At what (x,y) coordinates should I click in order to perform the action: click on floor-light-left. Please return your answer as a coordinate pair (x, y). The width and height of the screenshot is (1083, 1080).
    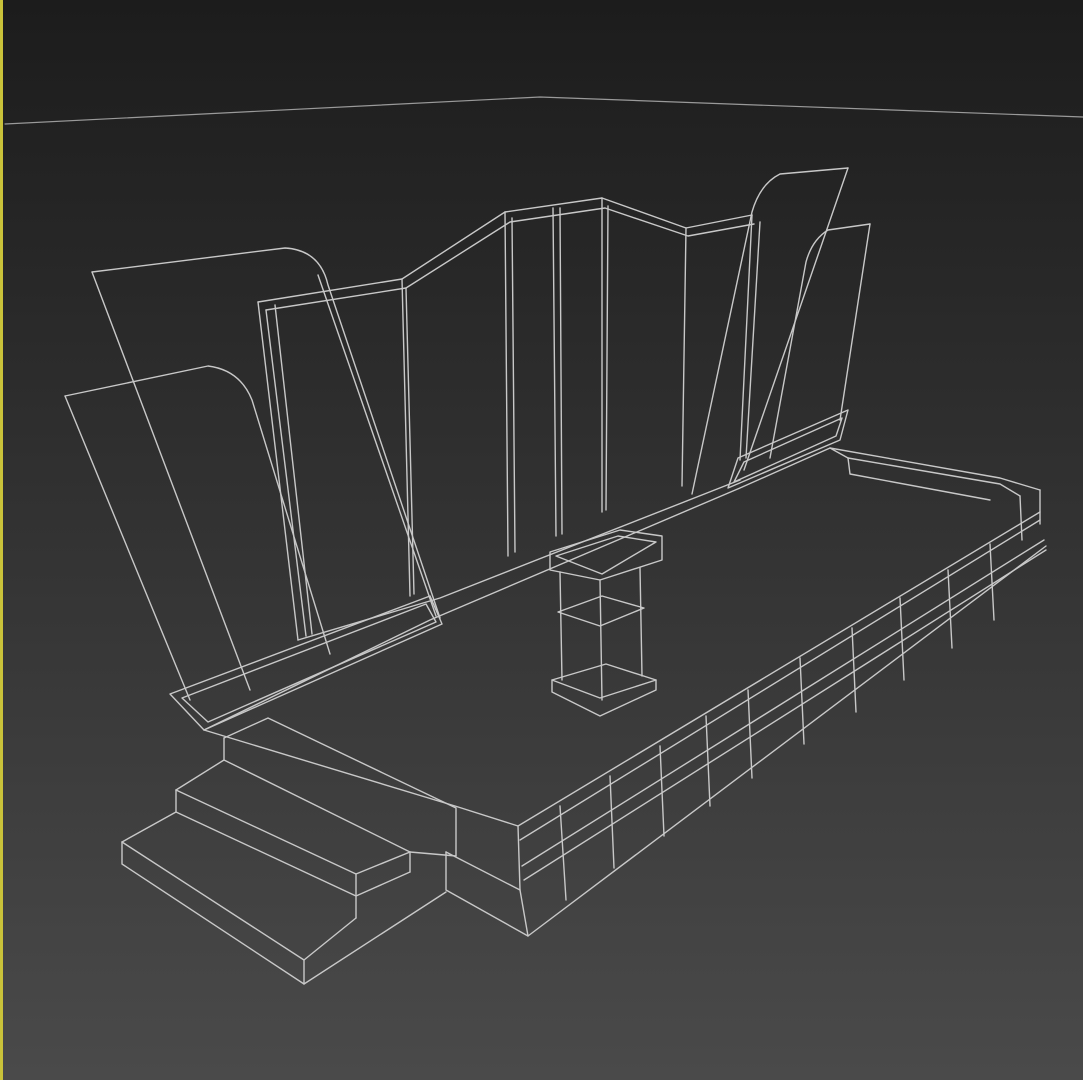
    Looking at the image, I should click on (306, 663).